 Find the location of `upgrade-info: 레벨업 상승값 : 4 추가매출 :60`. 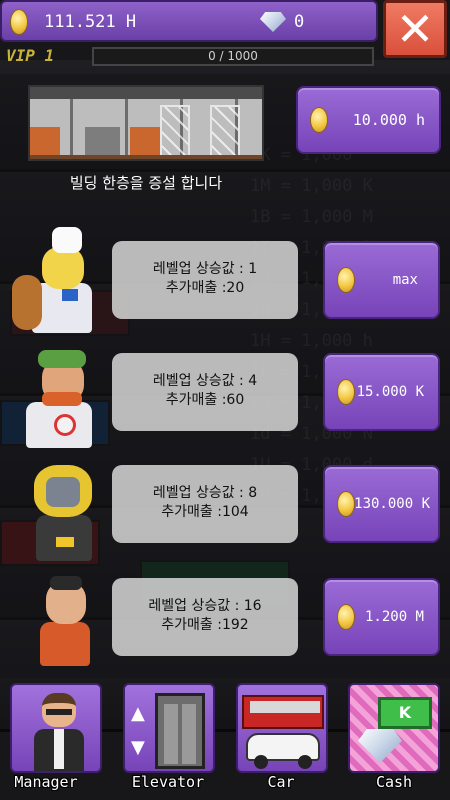

upgrade-info: 레벨업 상승값 : 4 추가매출 :60 is located at coordinates (205, 392).